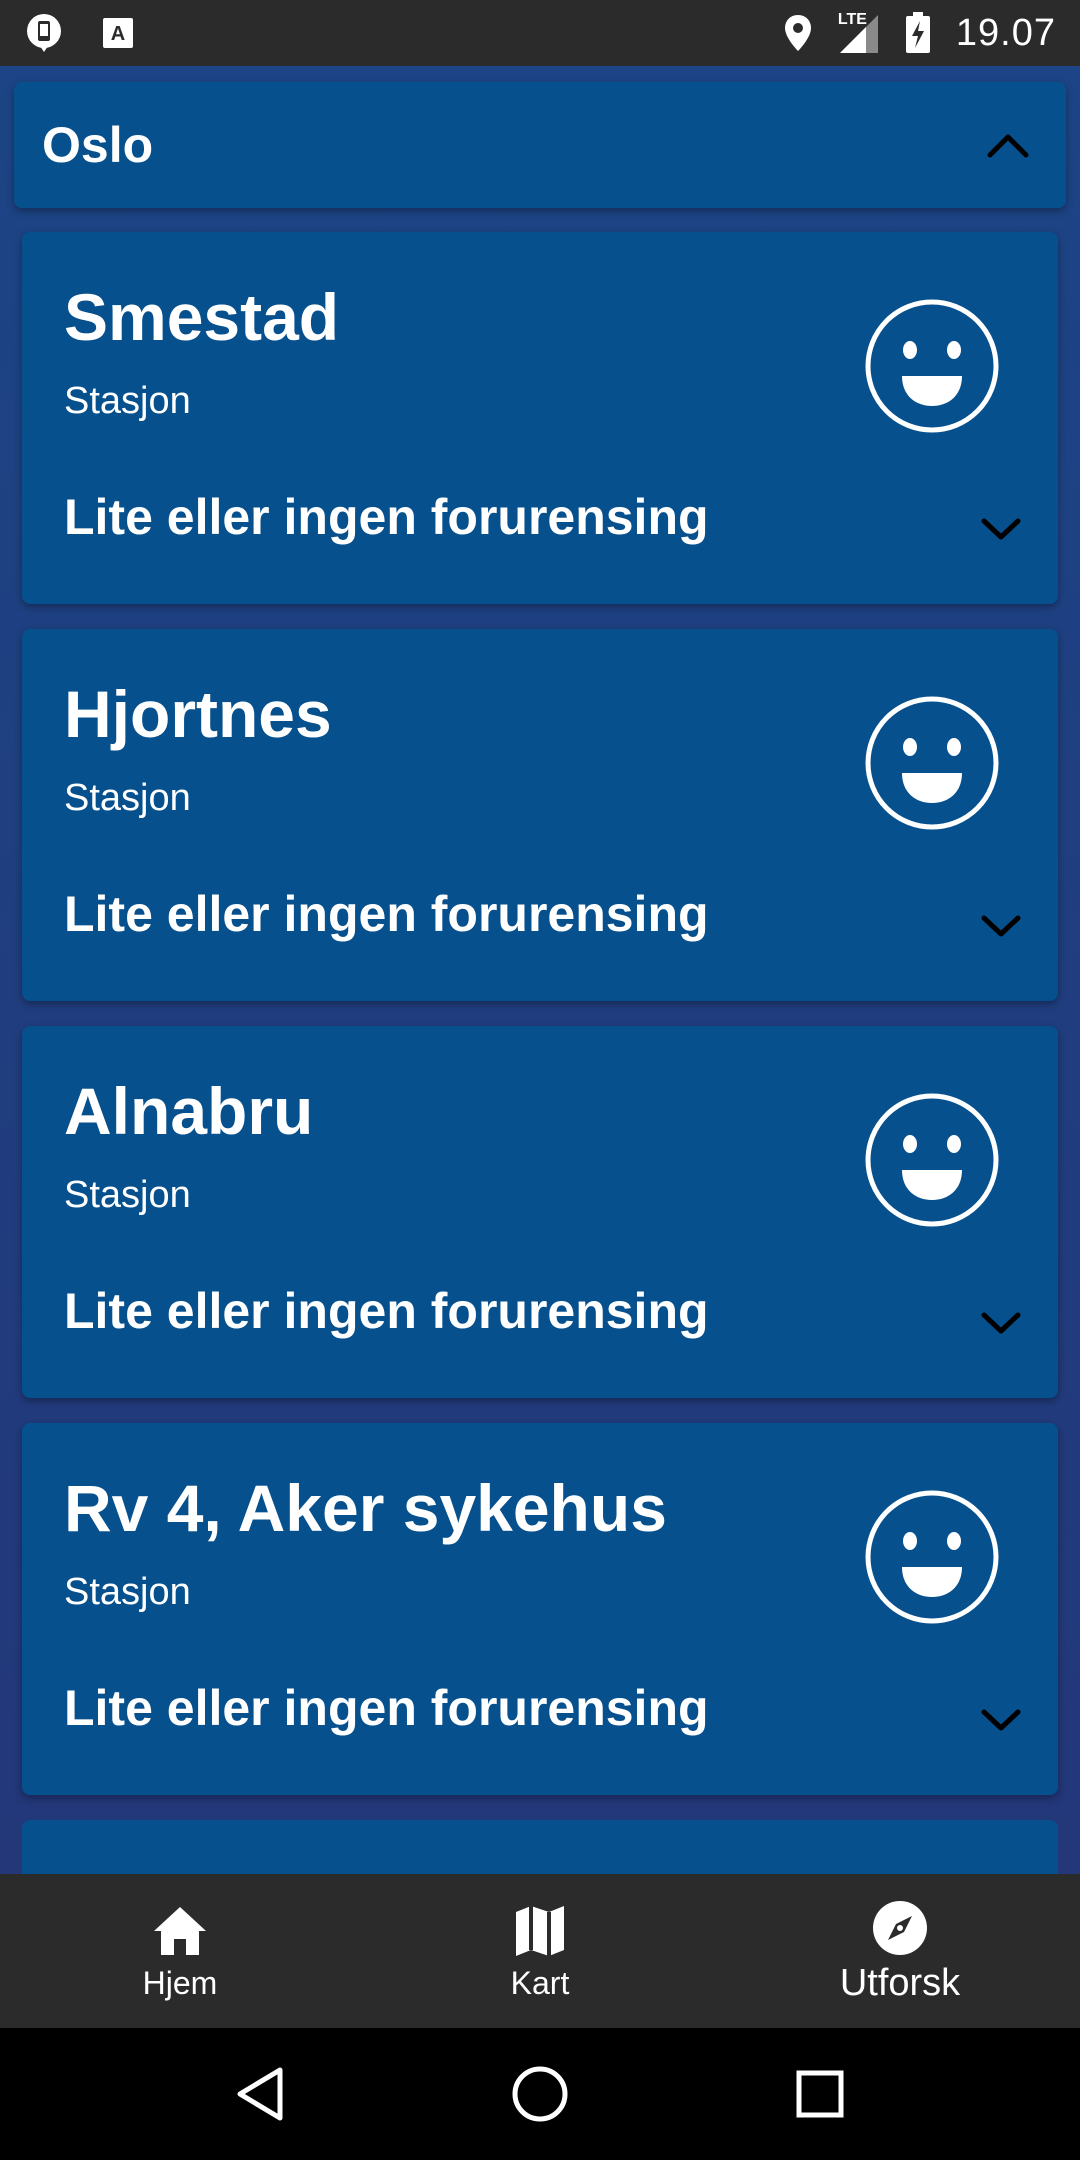  Describe the element at coordinates (540, 33) in the screenshot. I see `status-bar: A LTE 19.07` at that location.